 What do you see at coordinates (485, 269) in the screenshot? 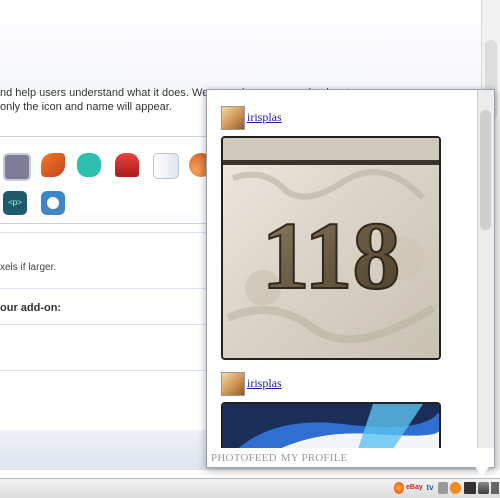
I see `popup-scrollbar` at bounding box center [485, 269].